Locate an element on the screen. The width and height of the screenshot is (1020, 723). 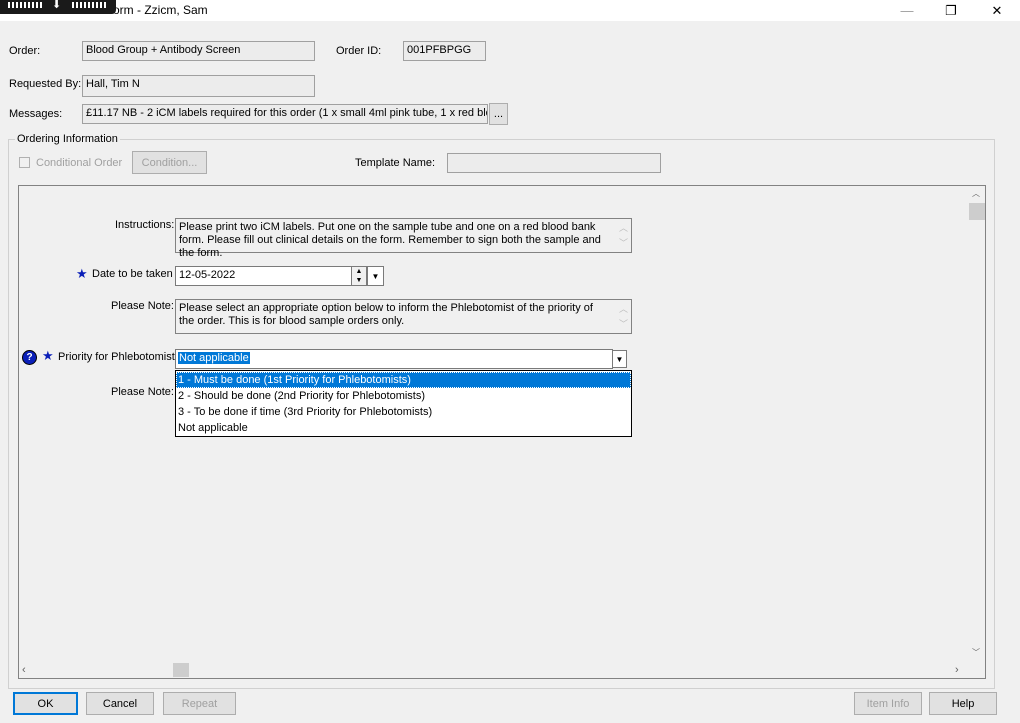
close-icon: ✕ is located at coordinates (997, 10).